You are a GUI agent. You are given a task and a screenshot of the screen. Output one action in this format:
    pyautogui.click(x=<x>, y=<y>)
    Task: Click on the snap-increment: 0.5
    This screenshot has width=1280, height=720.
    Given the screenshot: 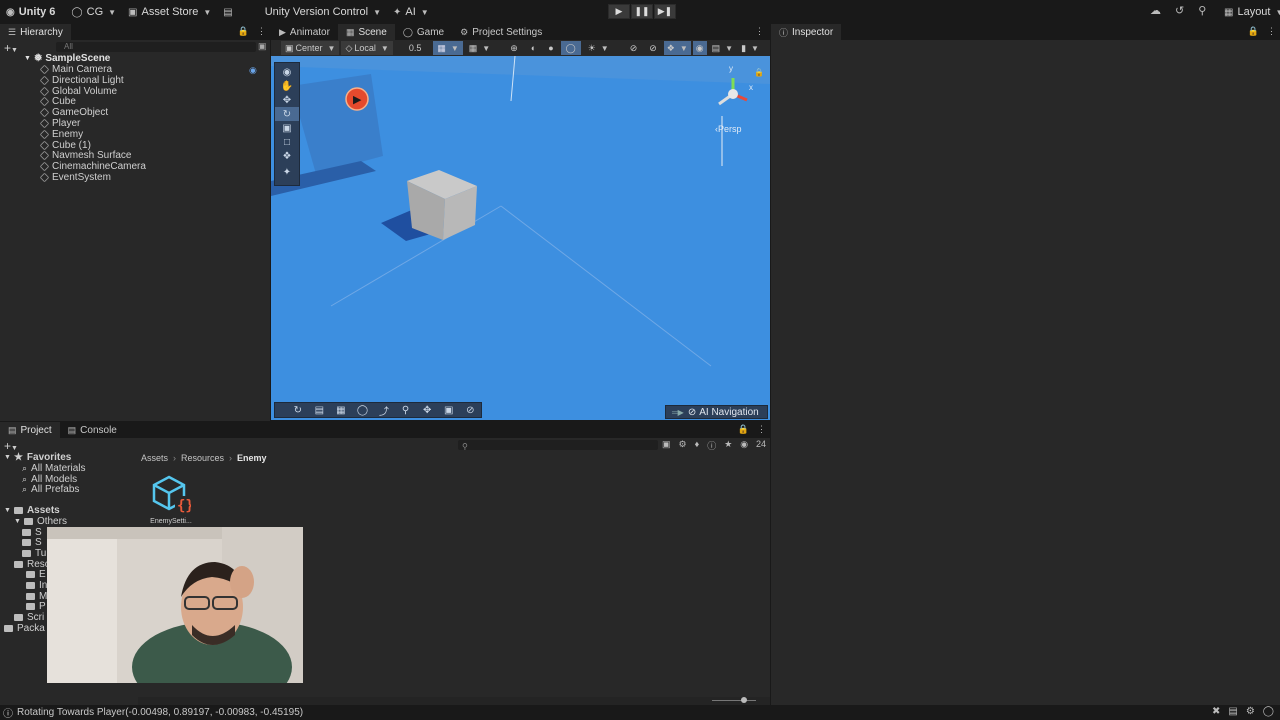 What is the action you would take?
    pyautogui.click(x=413, y=48)
    